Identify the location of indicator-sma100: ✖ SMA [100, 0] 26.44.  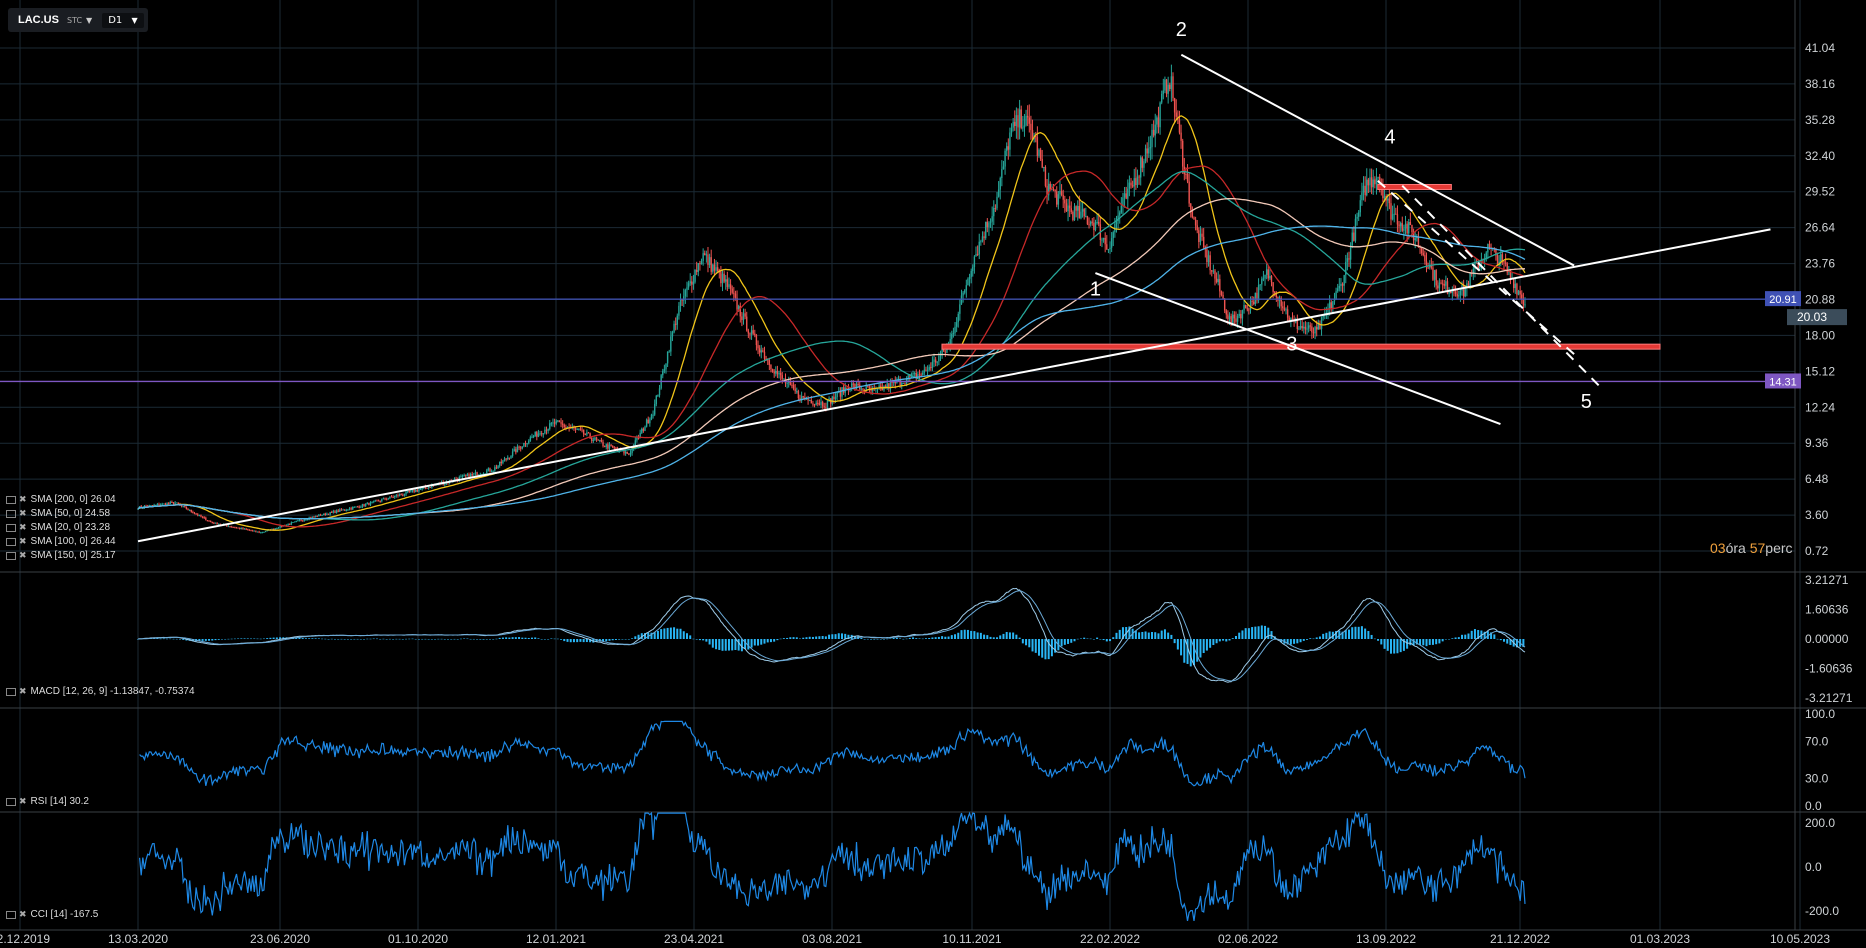
(61, 541).